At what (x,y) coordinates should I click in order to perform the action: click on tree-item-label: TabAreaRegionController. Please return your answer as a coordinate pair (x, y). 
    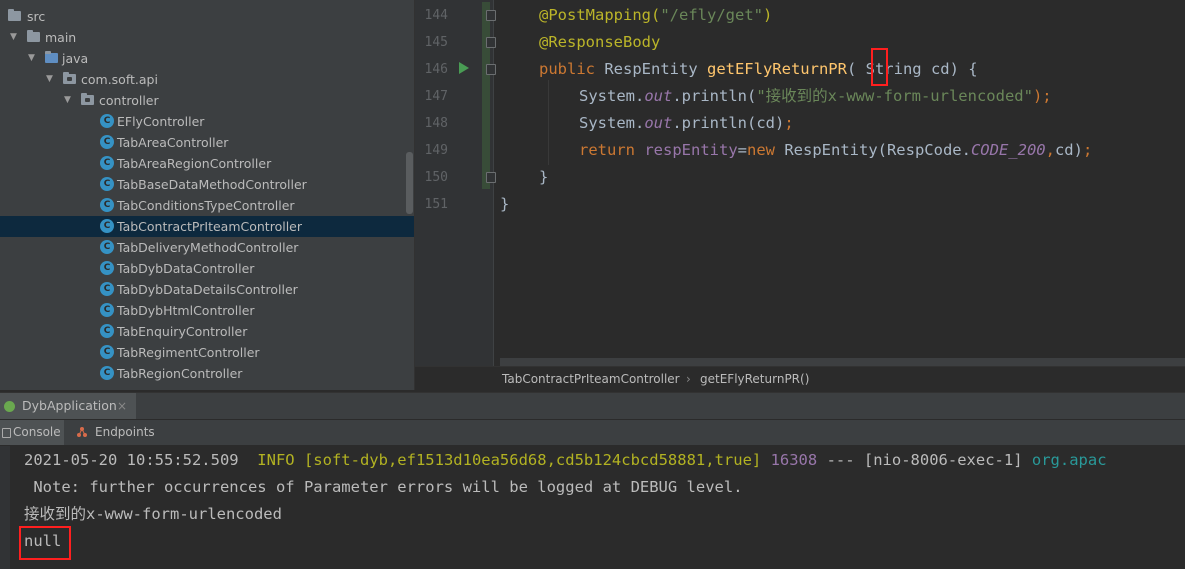
    Looking at the image, I should click on (194, 163).